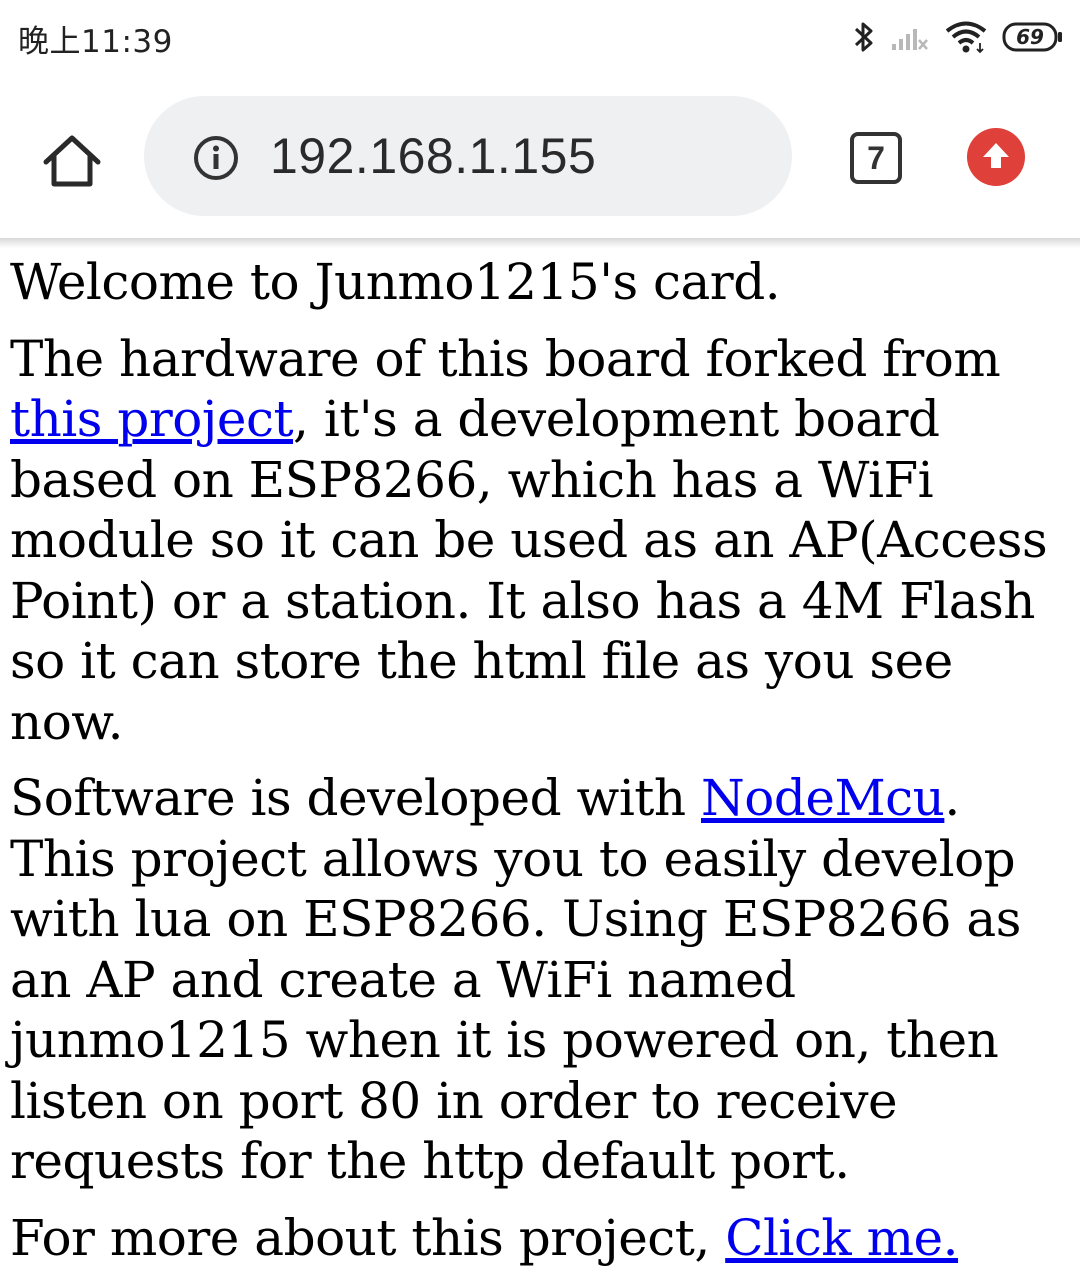 The height and width of the screenshot is (1284, 1080). I want to click on welcome-paragraph: Welcome to Junmo1215's card., so click(543, 282).